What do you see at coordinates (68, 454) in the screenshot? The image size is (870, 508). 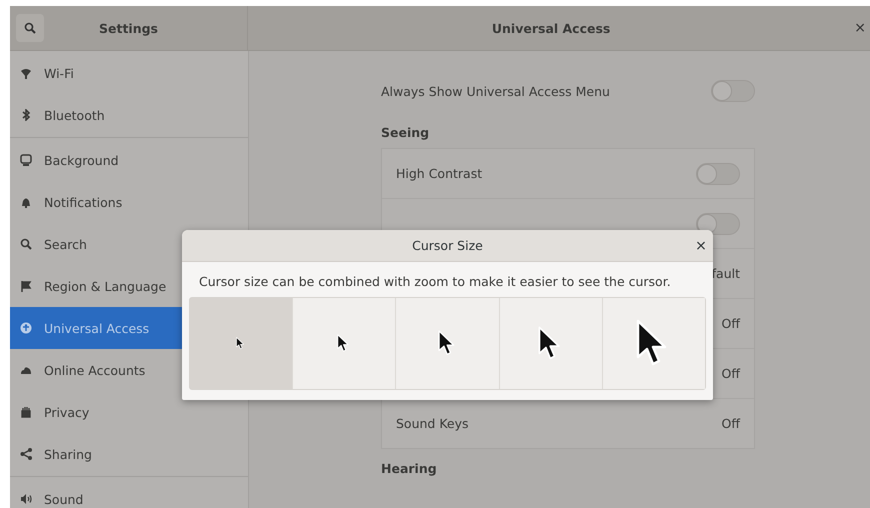 I see `sidebar-item-label: Sharing` at bounding box center [68, 454].